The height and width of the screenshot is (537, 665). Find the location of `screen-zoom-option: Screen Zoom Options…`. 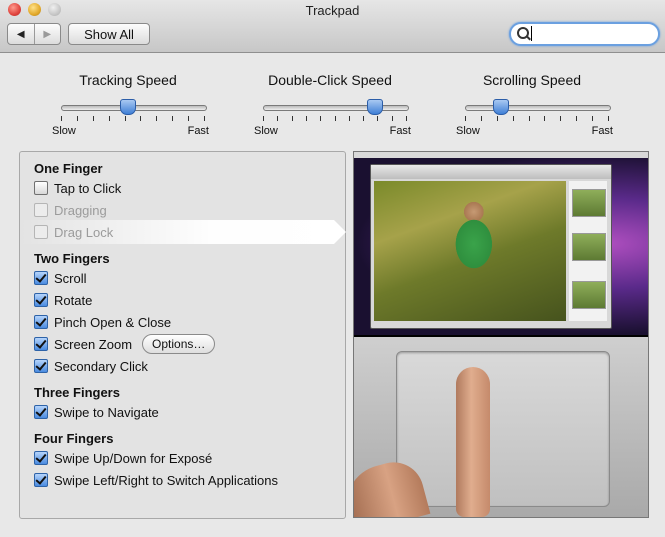

screen-zoom-option: Screen Zoom Options… is located at coordinates (125, 344).